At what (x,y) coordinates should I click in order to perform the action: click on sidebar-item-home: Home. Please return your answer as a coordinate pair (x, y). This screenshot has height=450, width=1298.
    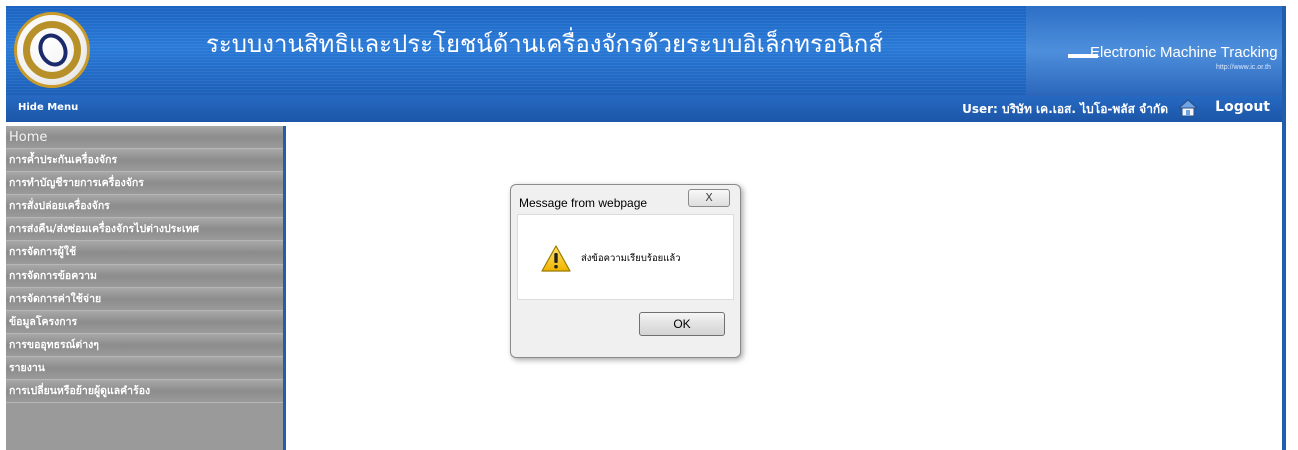
    Looking at the image, I should click on (144, 138).